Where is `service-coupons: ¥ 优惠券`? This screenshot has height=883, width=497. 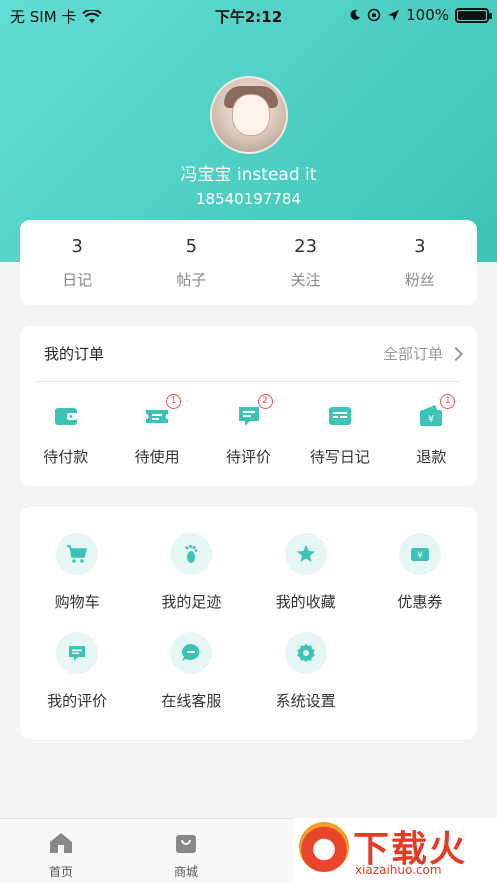
service-coupons: ¥ 优惠券 is located at coordinates (420, 572).